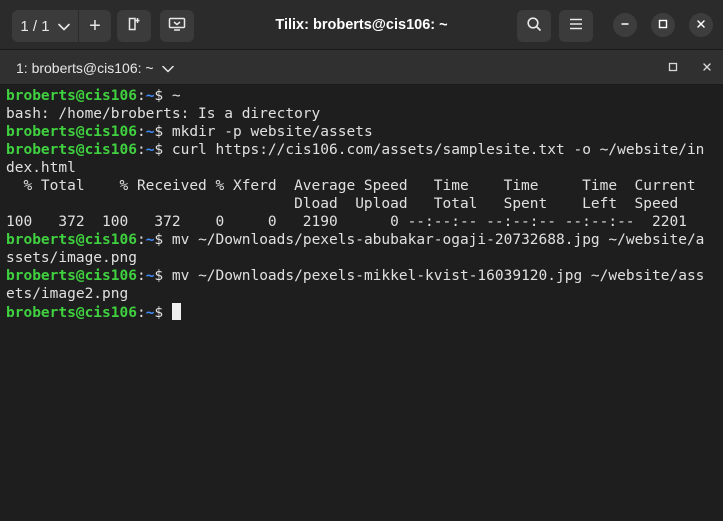  I want to click on minimize-icon, so click(625, 25).